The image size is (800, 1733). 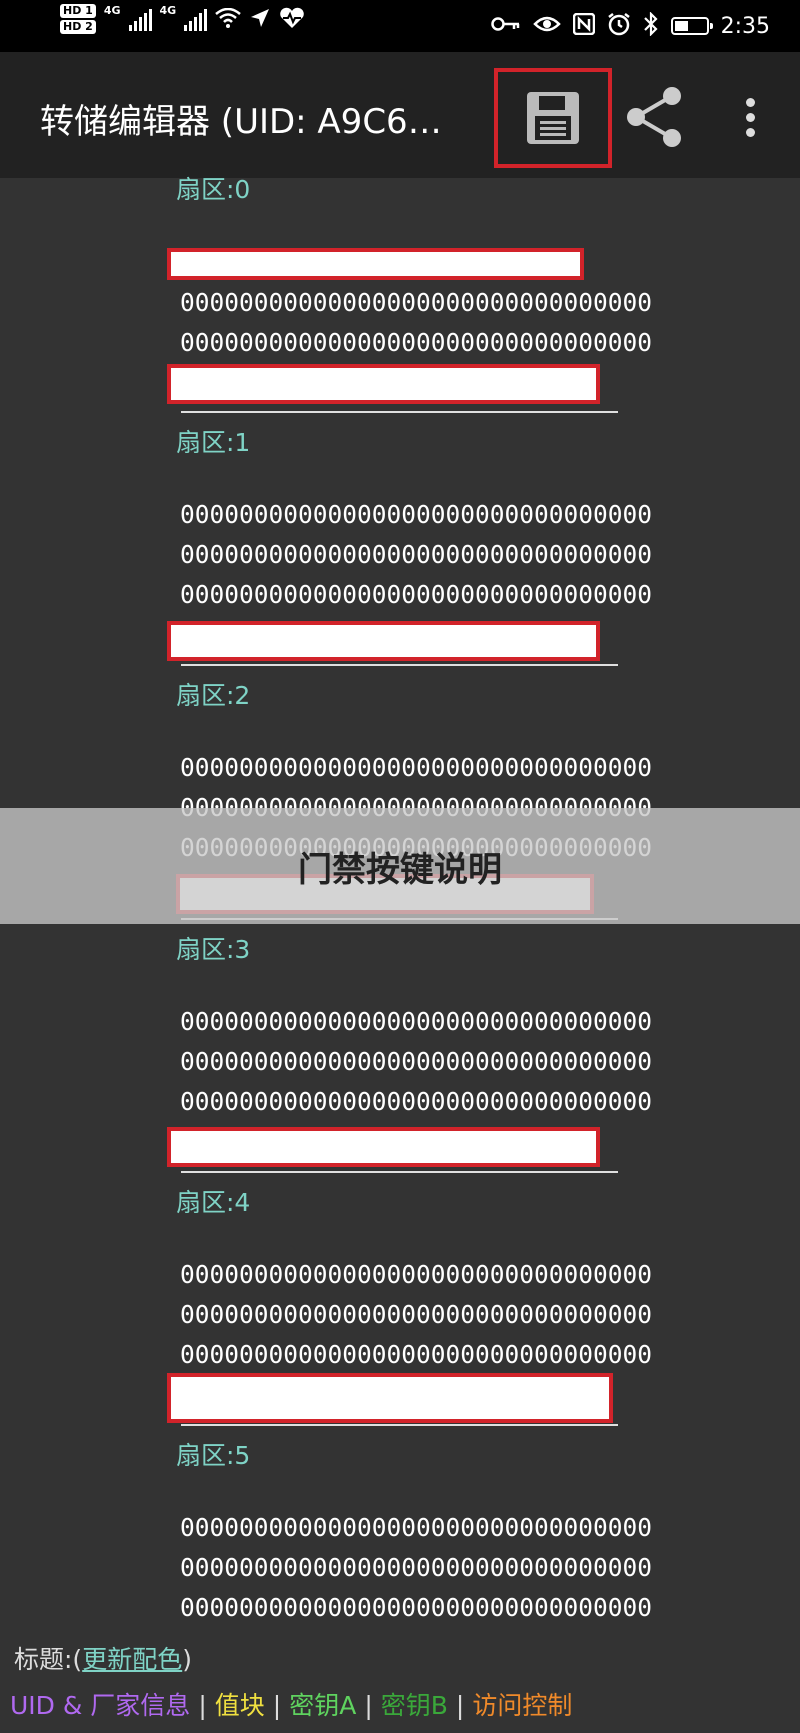 I want to click on banner-text: 门禁按键说明, so click(x=400, y=869).